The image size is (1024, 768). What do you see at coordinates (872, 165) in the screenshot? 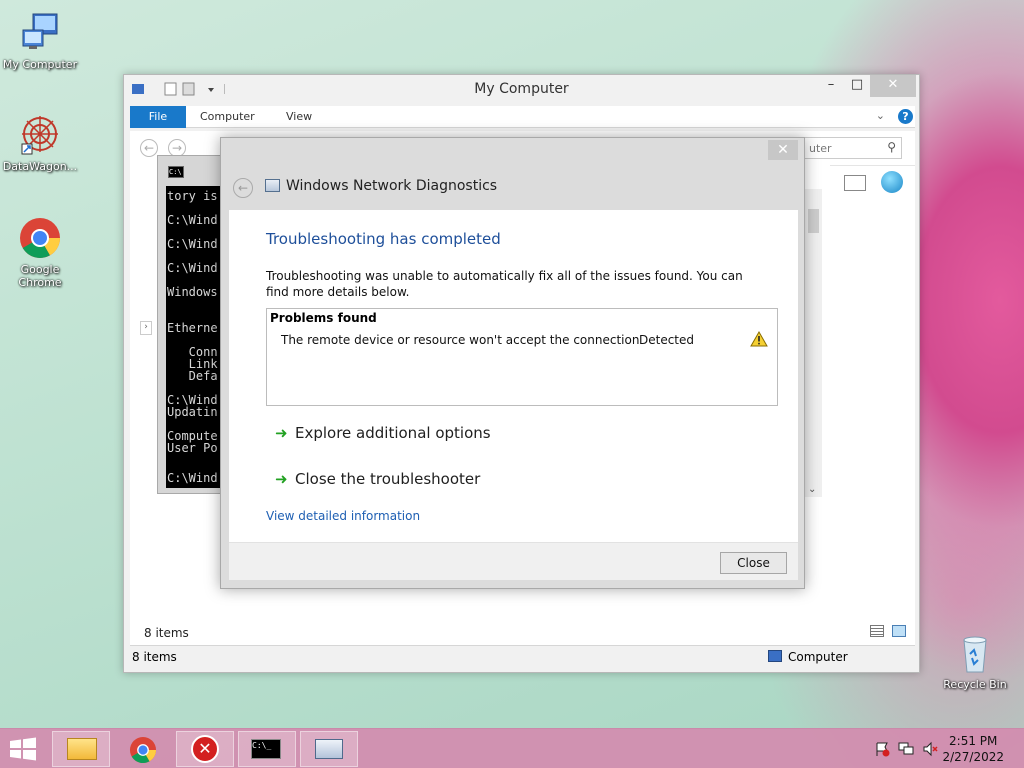
I see `toolbar-separator` at bounding box center [872, 165].